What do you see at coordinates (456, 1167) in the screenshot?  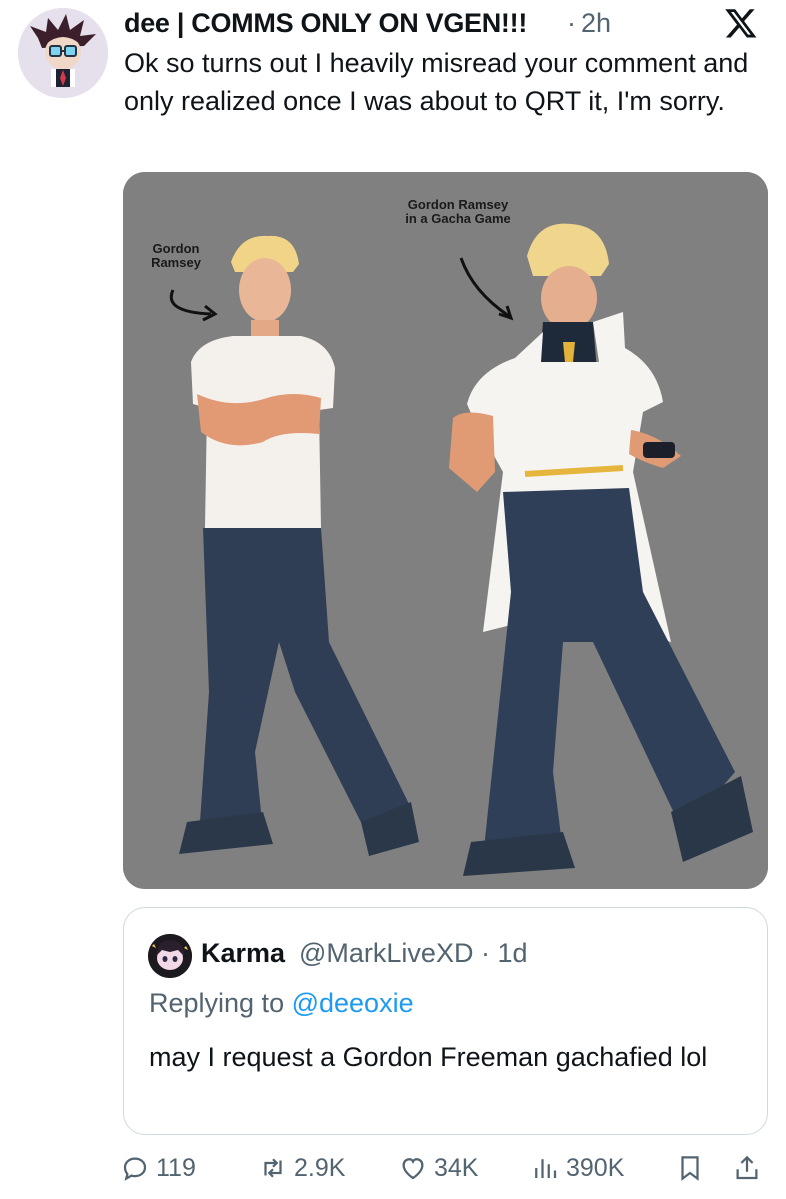 I see `like-count: 34K` at bounding box center [456, 1167].